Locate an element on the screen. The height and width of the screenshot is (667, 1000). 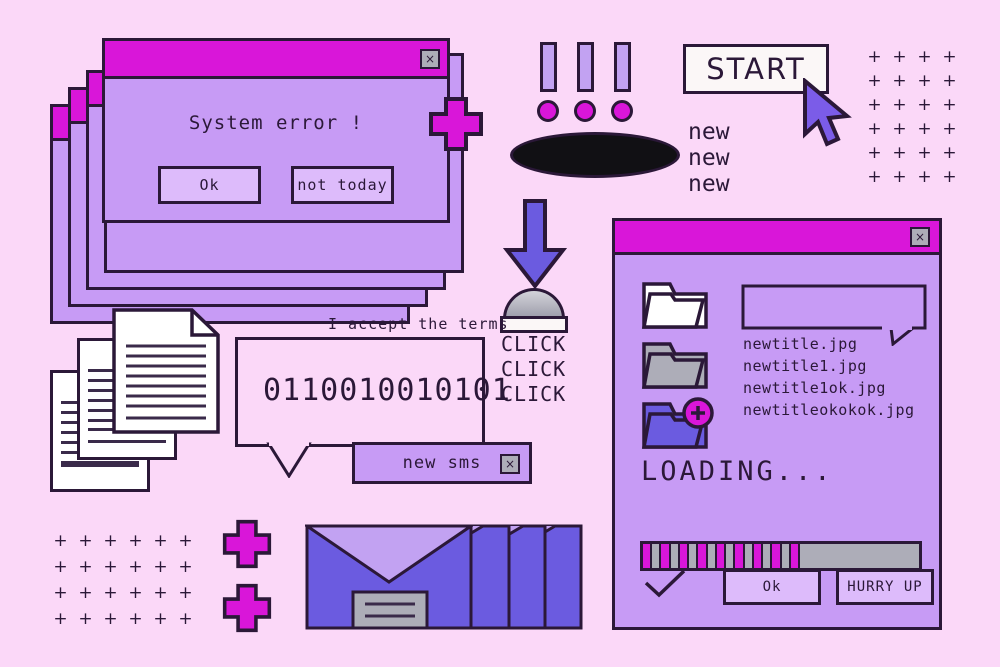
dome-push-button is located at coordinates (534, 303).